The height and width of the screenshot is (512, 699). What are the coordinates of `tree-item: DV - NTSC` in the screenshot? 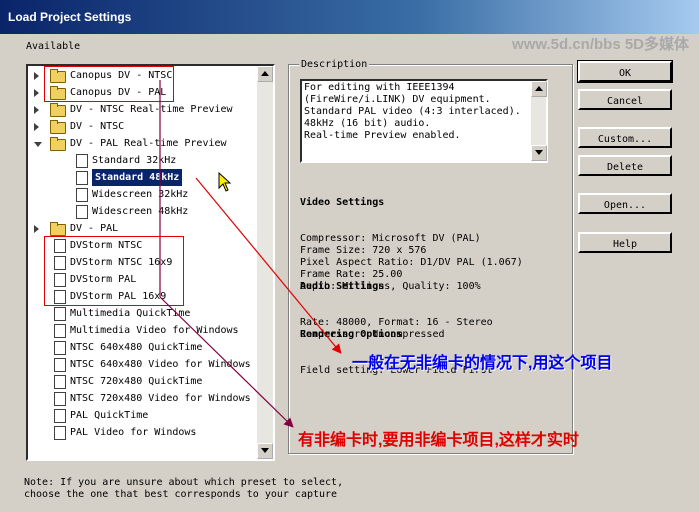 It's located at (141, 126).